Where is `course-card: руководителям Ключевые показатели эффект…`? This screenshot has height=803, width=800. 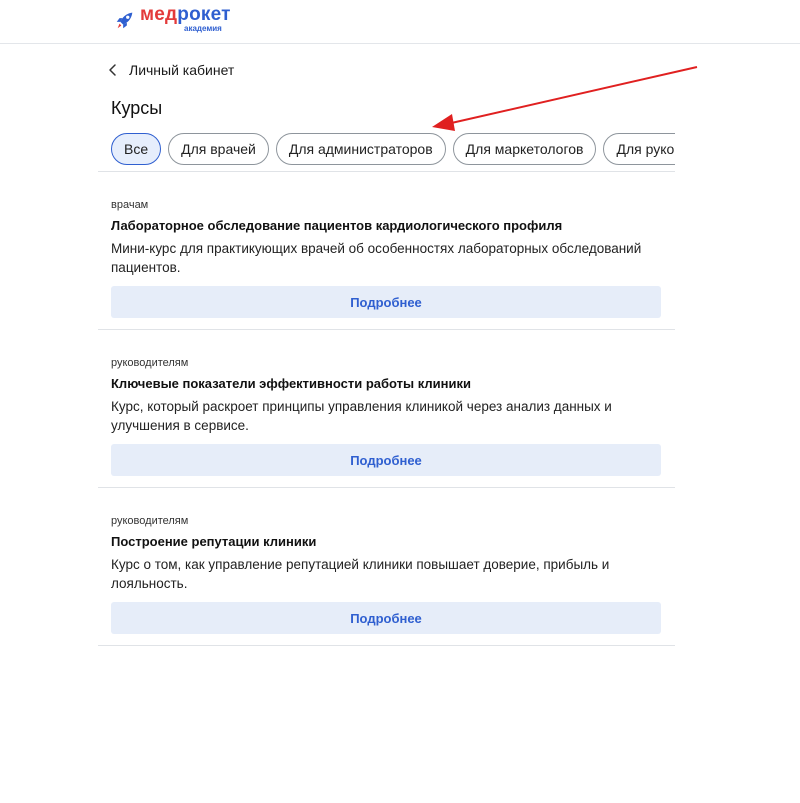
course-card: руководителям Ключевые показатели эффект… is located at coordinates (386, 408).